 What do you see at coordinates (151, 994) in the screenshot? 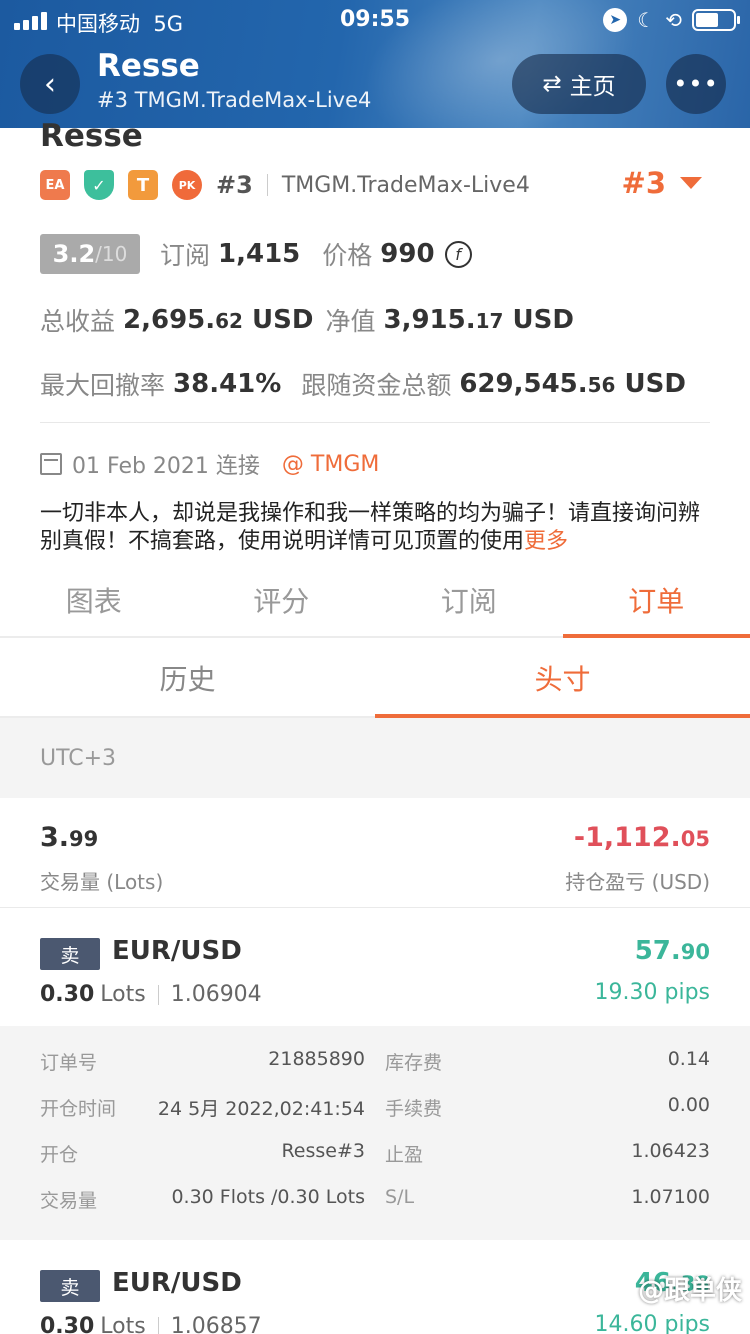
I see `position-lots: 0.30 Lots 1.06904` at bounding box center [151, 994].